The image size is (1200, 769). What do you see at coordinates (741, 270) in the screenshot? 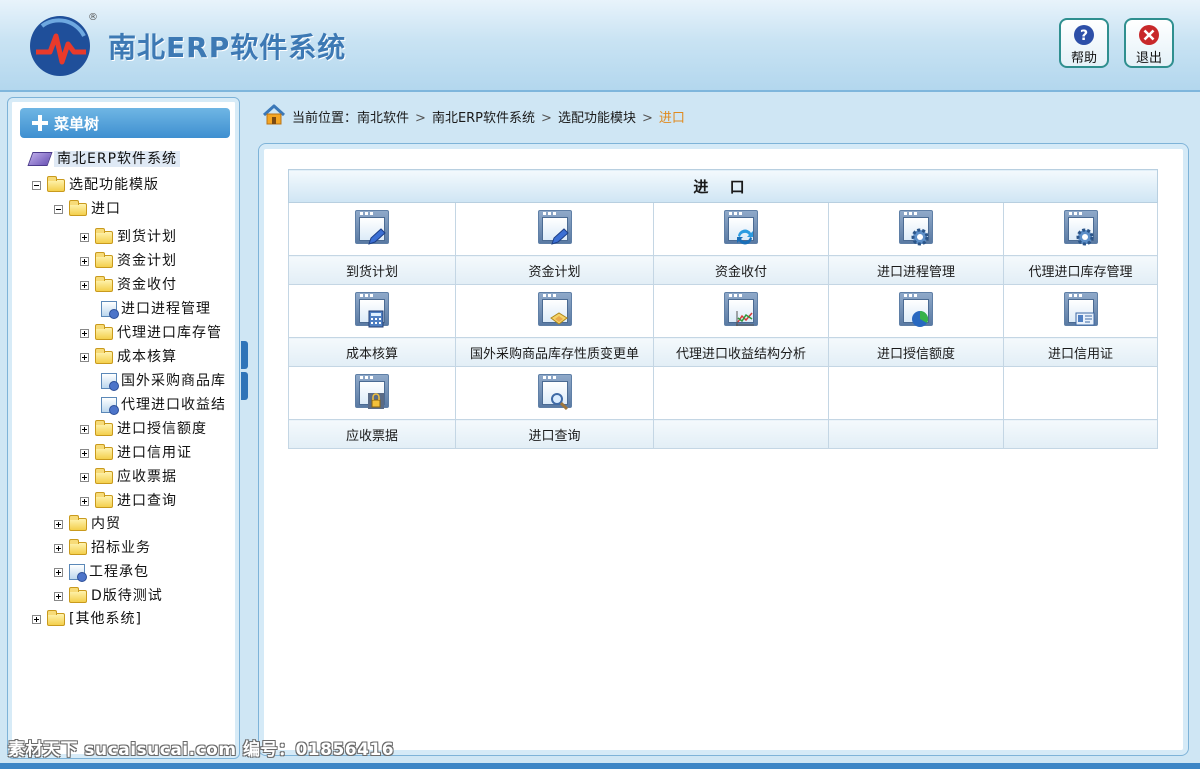
I see `module-label: 资金收付` at bounding box center [741, 270].